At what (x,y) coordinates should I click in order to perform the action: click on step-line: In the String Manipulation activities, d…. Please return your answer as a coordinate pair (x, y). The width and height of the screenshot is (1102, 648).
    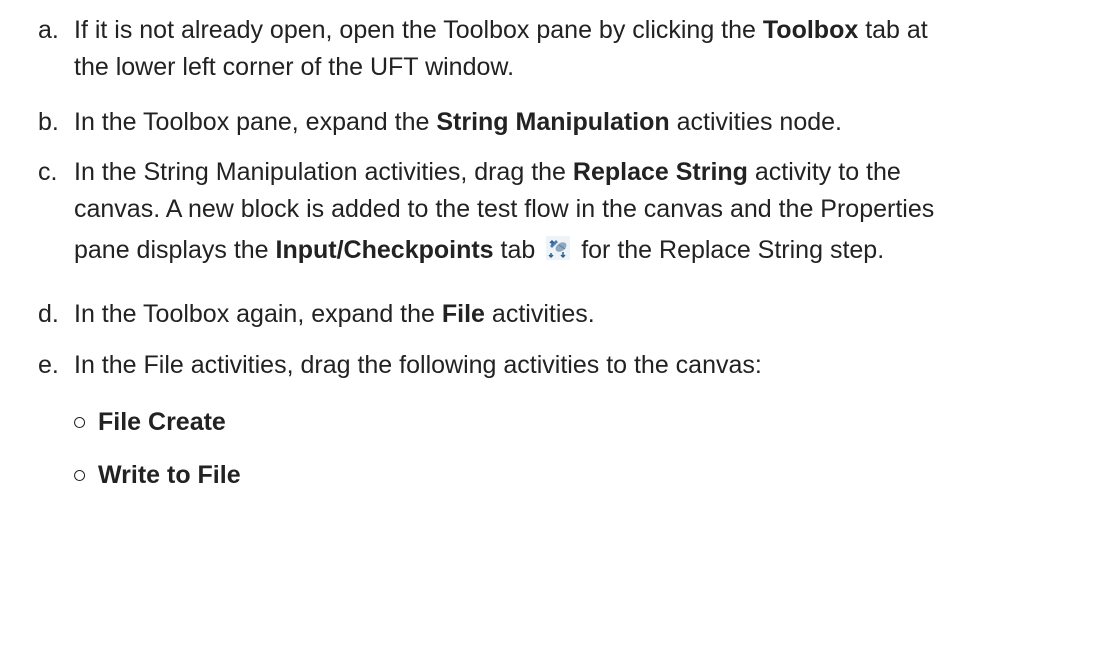
    Looking at the image, I should click on (581, 172).